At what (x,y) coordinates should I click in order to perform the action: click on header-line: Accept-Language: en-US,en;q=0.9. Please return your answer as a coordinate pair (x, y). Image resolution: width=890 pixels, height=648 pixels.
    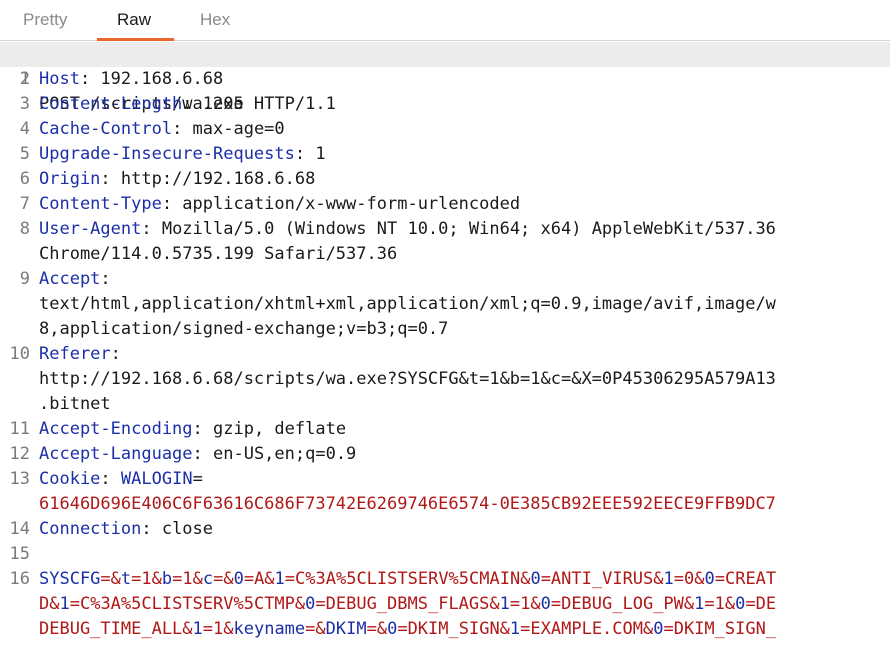
    Looking at the image, I should click on (197, 454).